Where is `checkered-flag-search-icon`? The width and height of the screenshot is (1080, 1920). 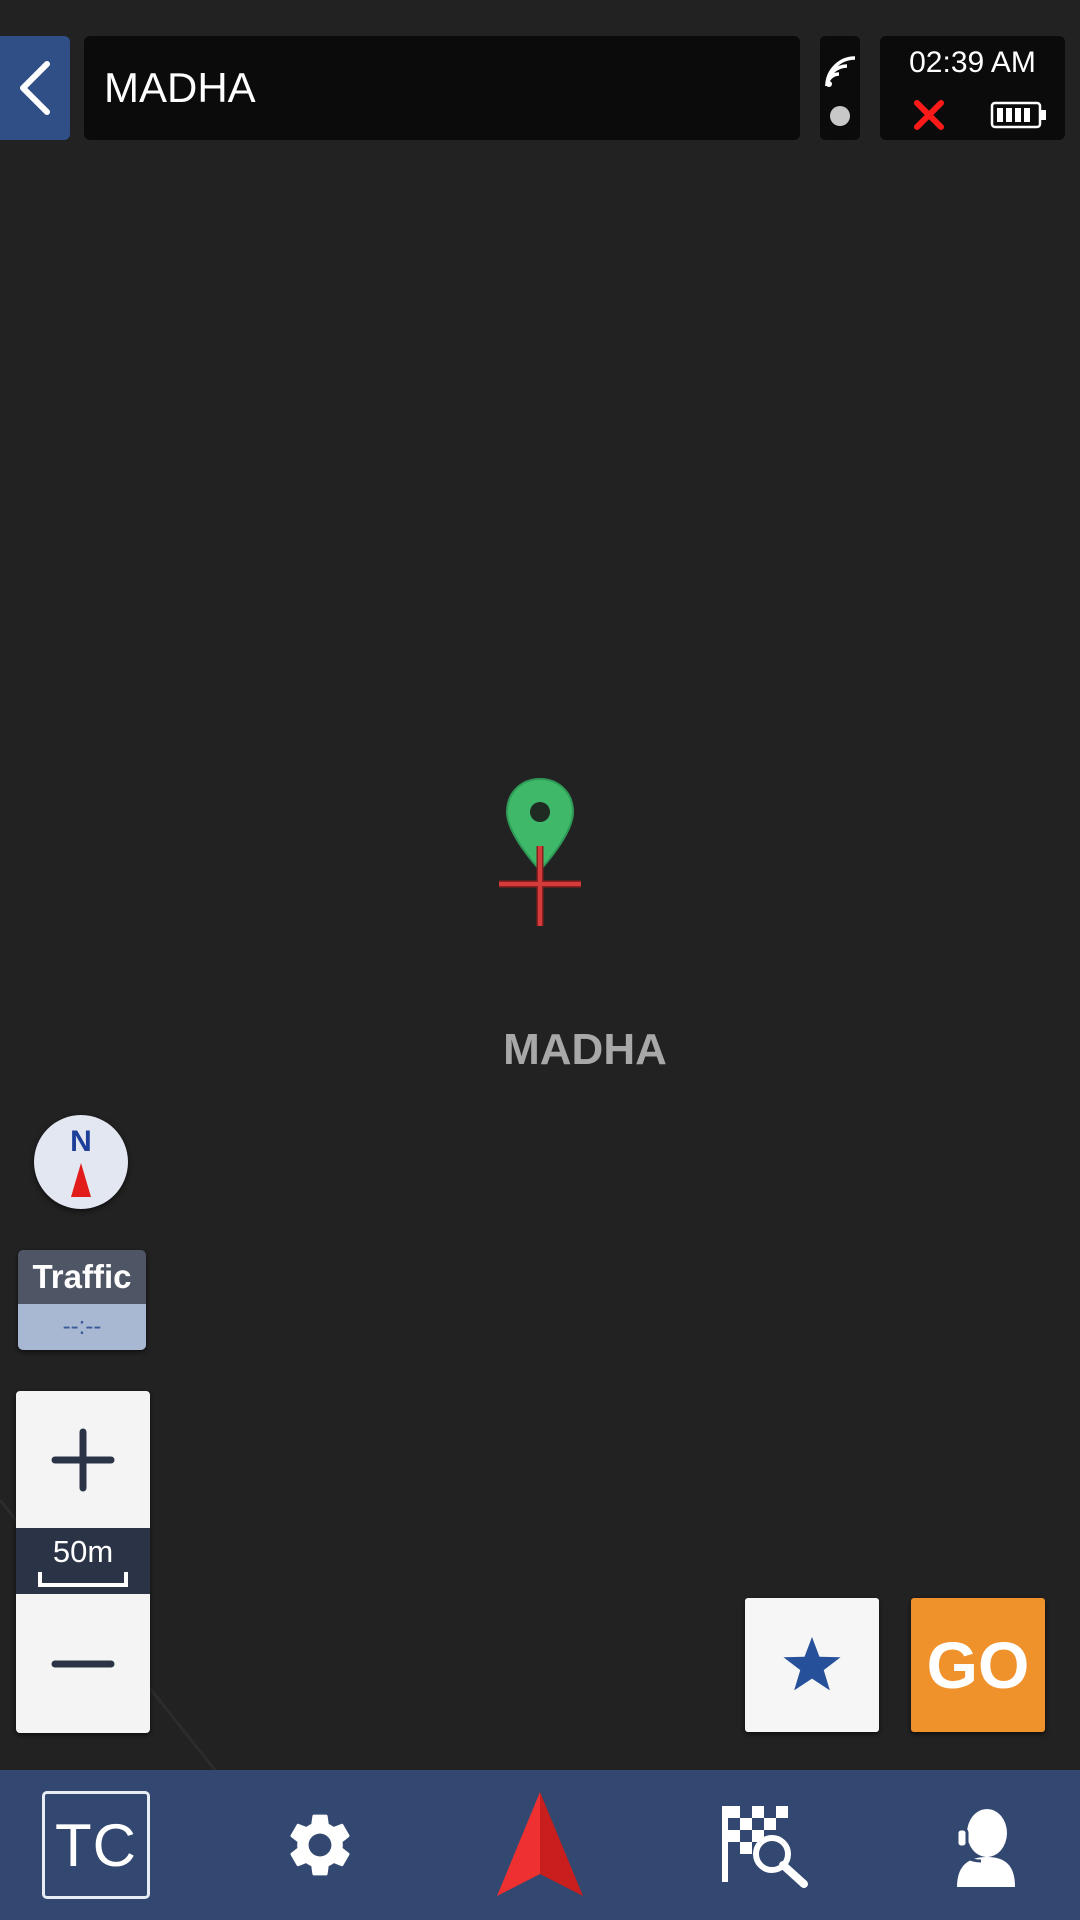
checkered-flag-search-icon is located at coordinates (765, 1847).